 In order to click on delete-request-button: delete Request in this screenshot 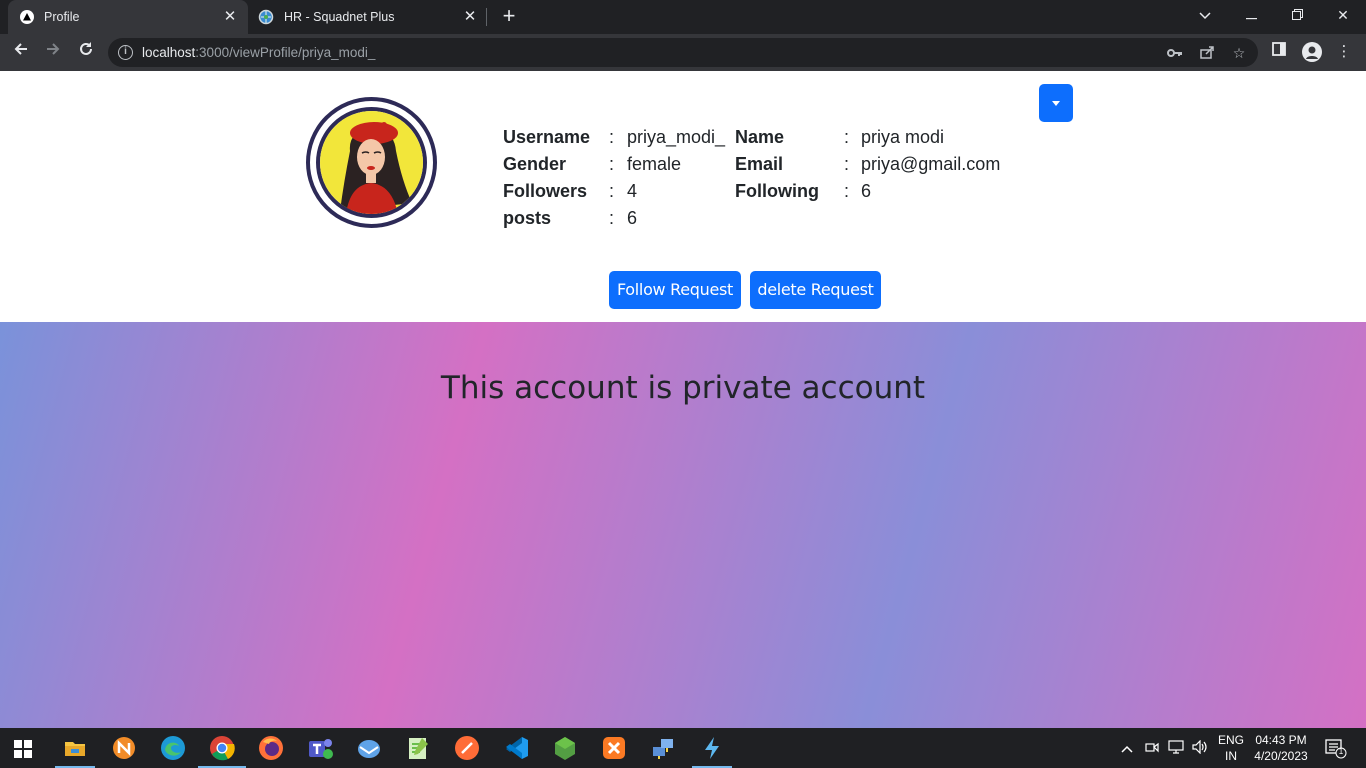, I will do `click(815, 290)`.